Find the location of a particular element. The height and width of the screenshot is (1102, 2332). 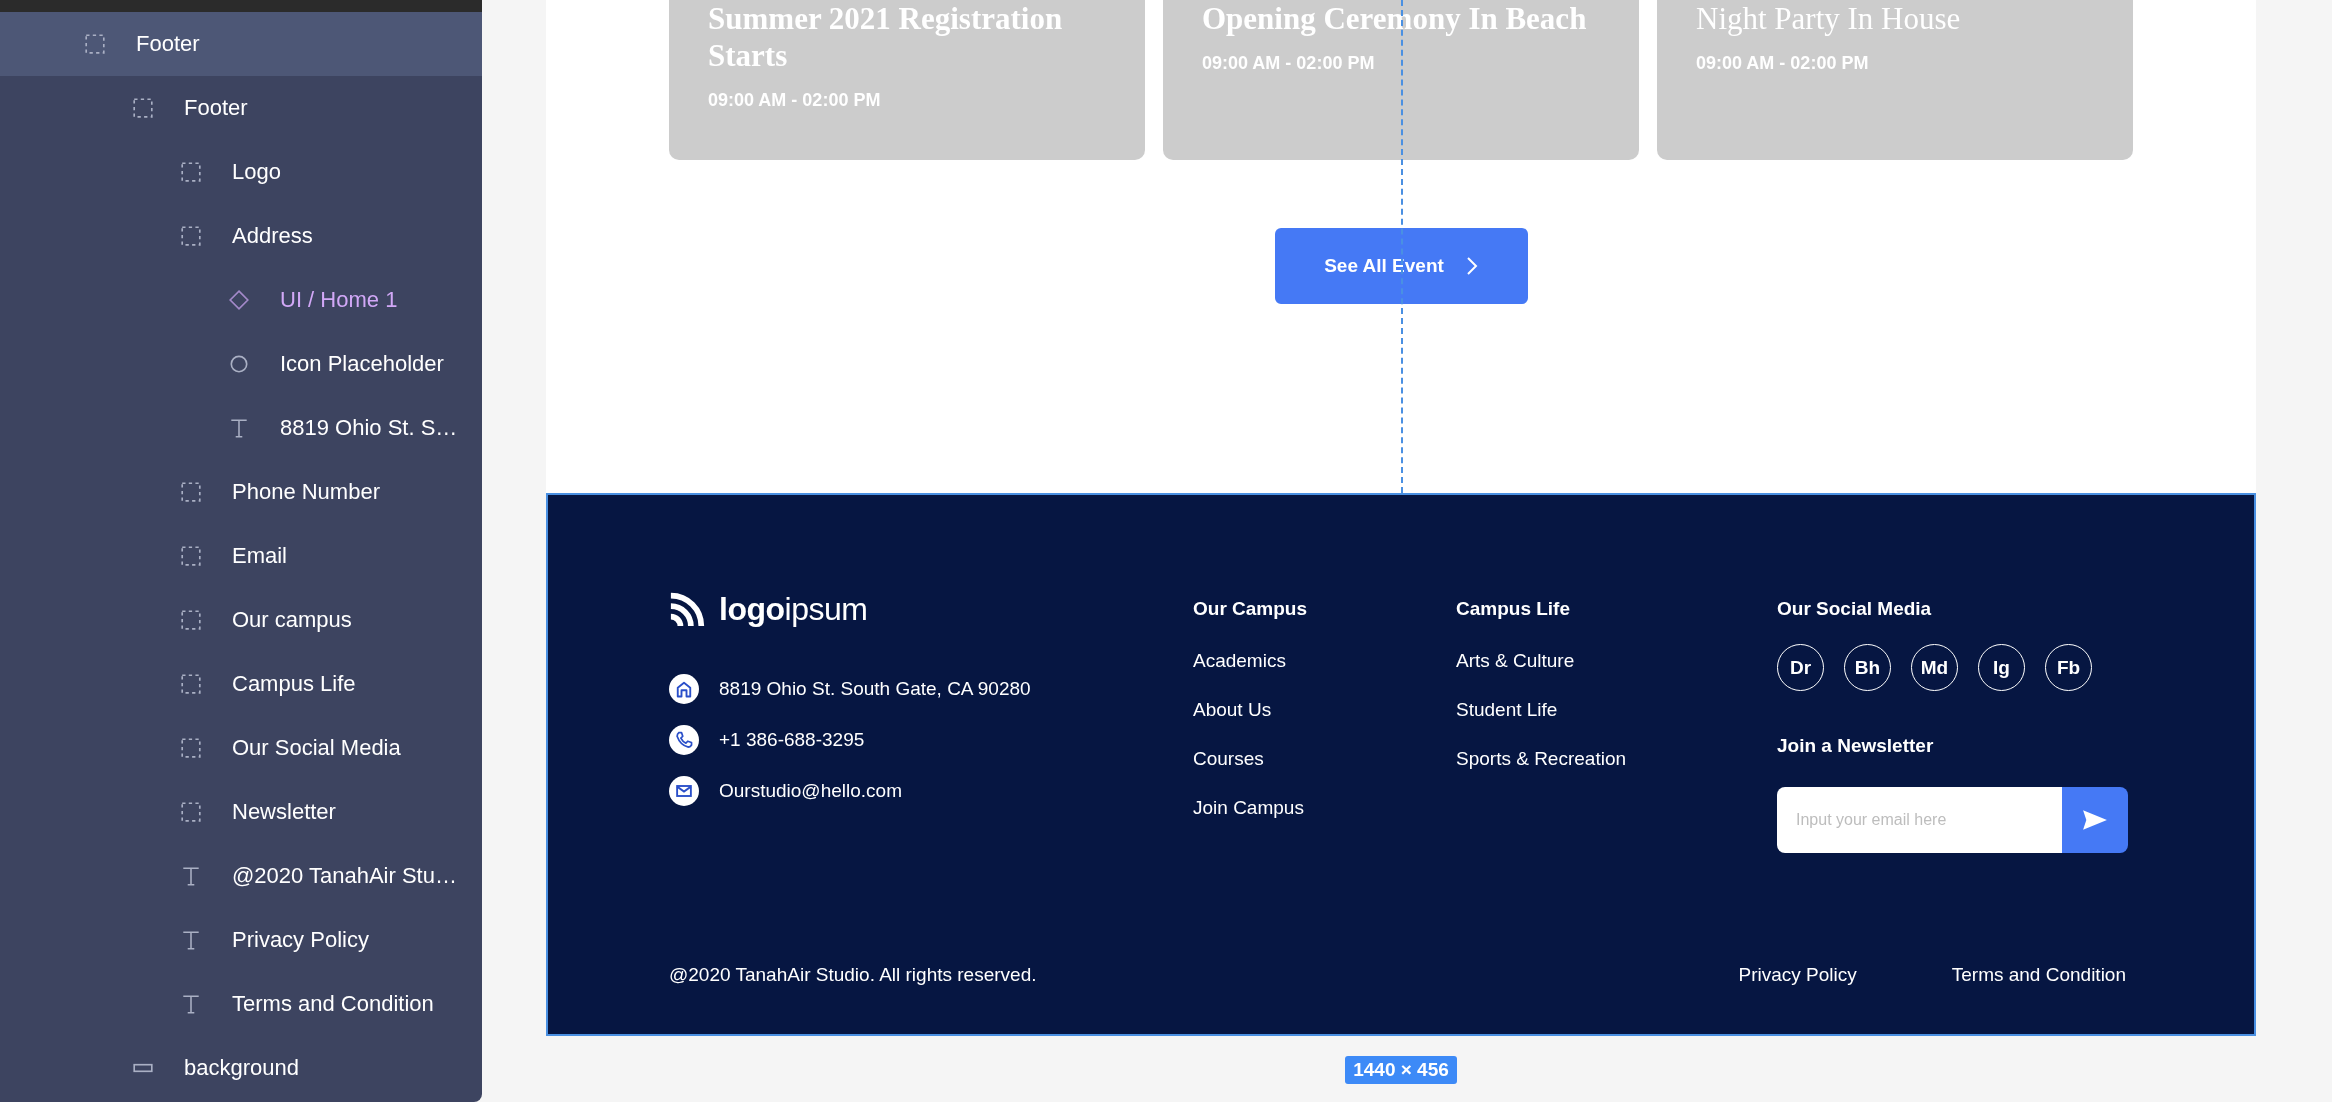

column-heading: Our Campus is located at coordinates (1251, 609).